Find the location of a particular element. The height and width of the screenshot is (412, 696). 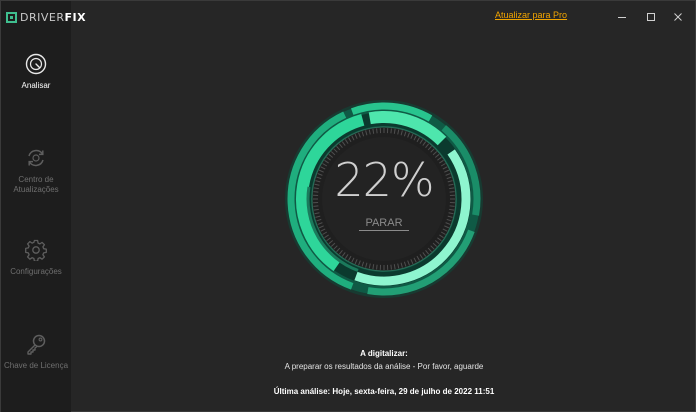

minimize-button is located at coordinates (622, 17).